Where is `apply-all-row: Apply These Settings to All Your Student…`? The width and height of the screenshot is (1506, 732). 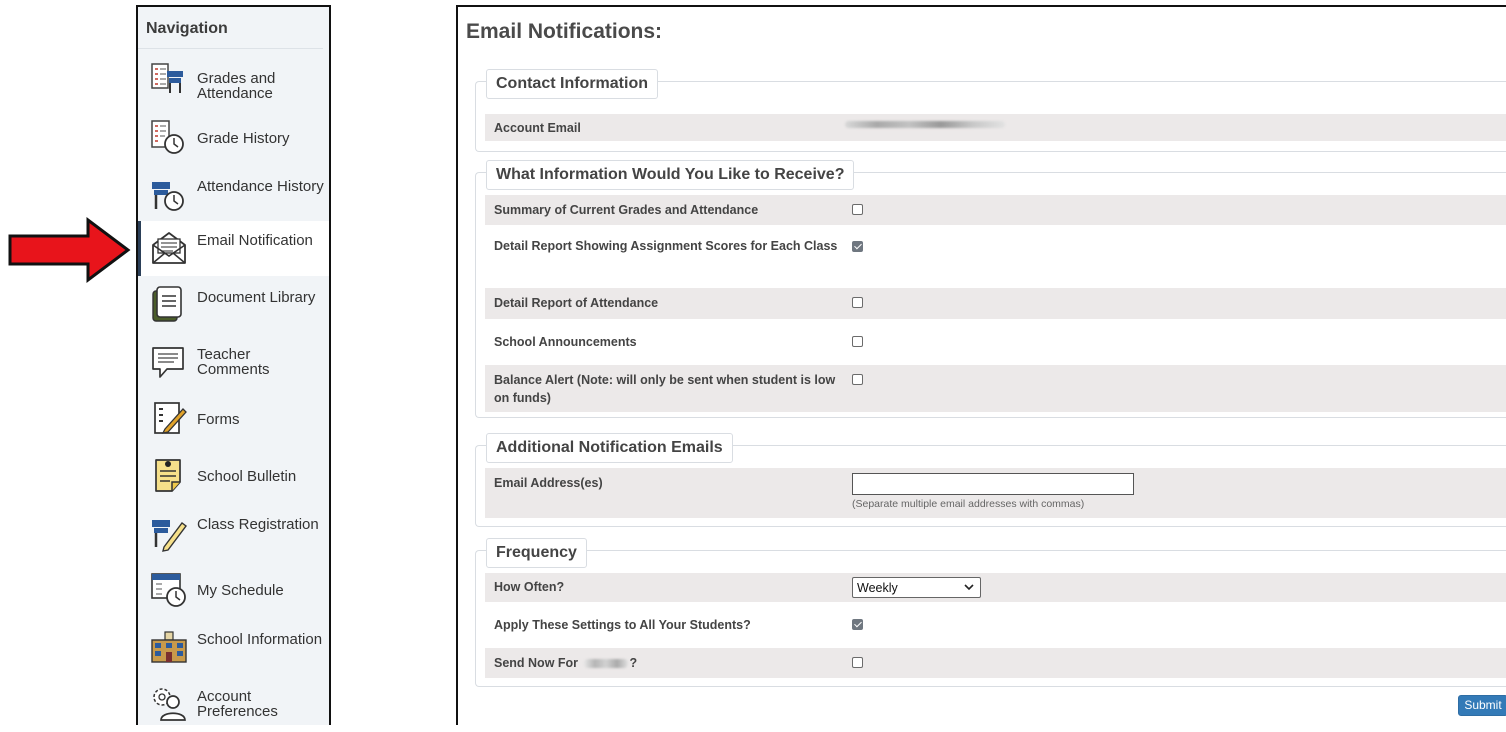 apply-all-row: Apply These Settings to All Your Student… is located at coordinates (995, 625).